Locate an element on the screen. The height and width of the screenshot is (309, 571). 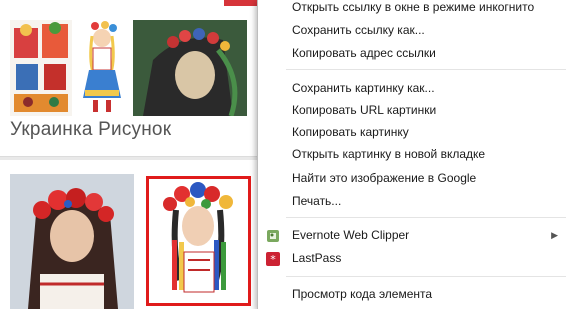
menu-lastpass: * LastPass is located at coordinates (413, 258).